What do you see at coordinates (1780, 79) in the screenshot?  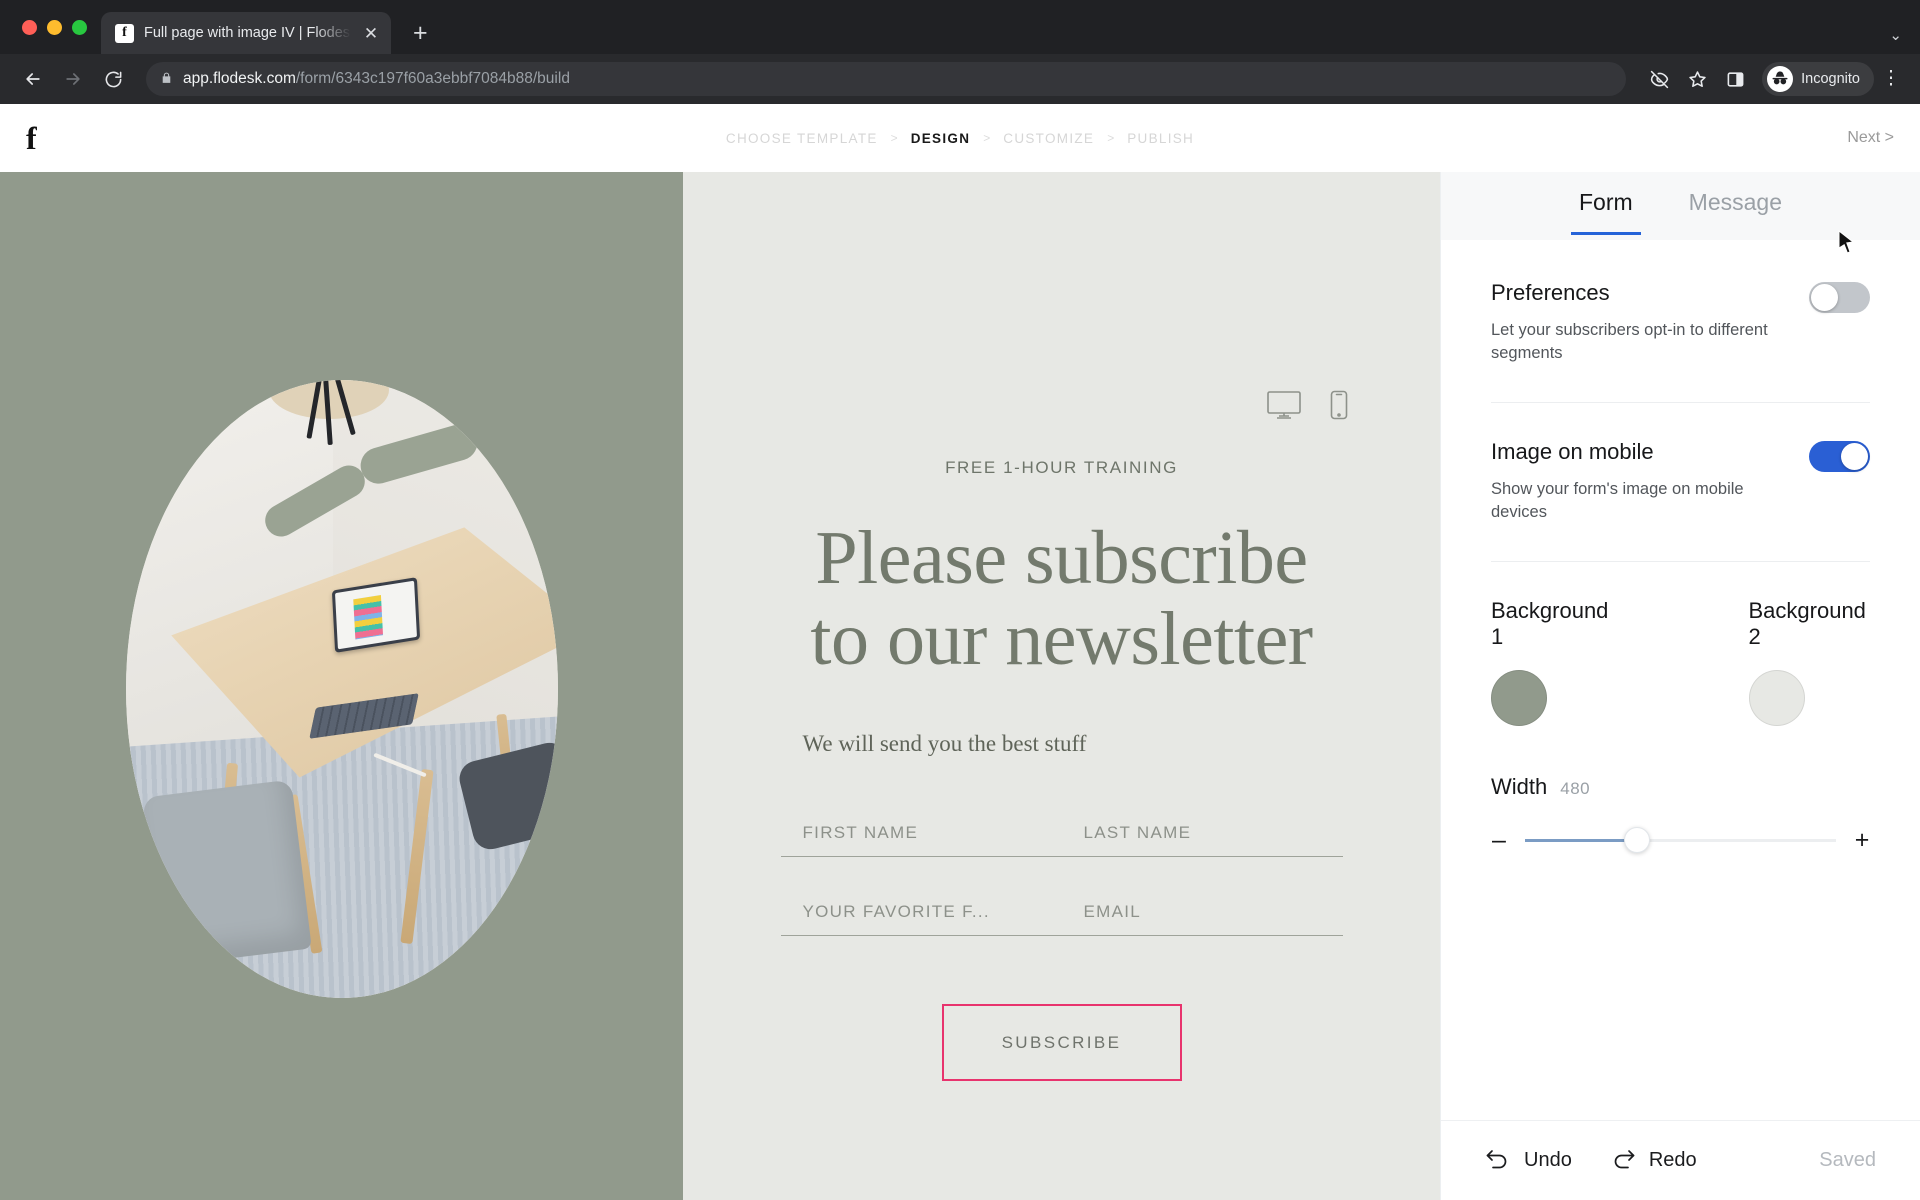 I see `incognito-avatar-icon` at bounding box center [1780, 79].